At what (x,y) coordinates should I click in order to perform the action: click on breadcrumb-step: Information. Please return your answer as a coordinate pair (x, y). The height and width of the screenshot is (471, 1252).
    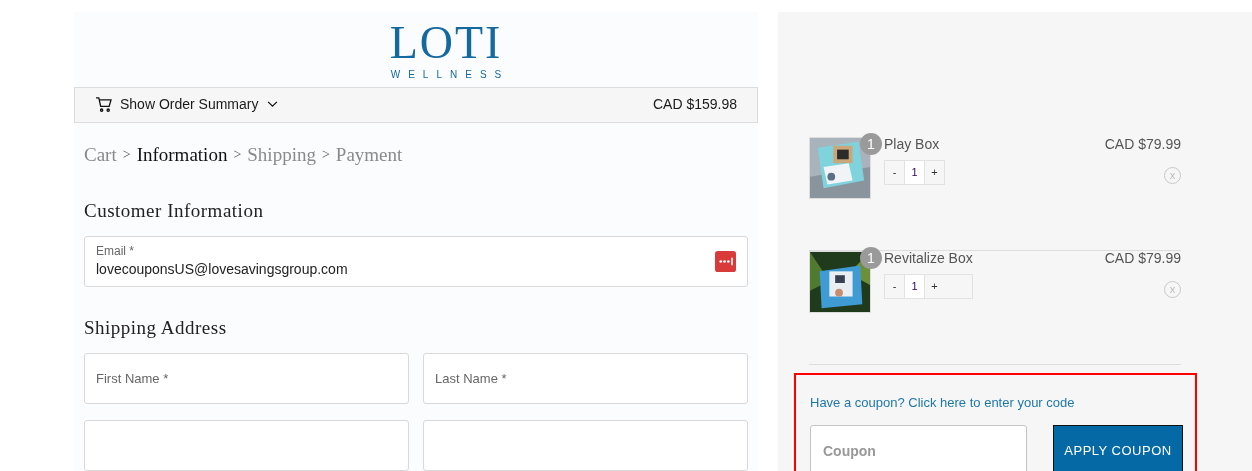
    Looking at the image, I should click on (182, 154).